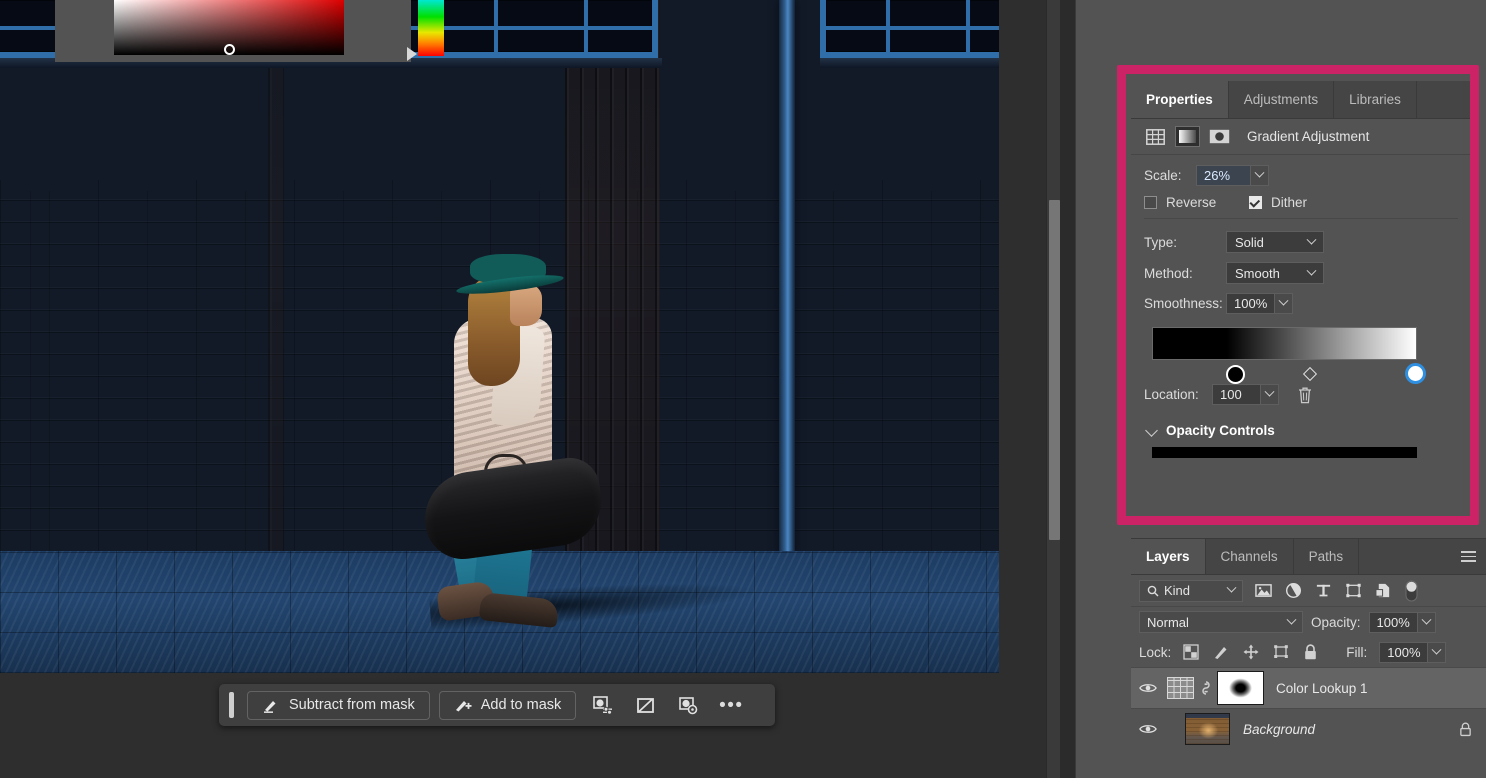  I want to click on layer-filter-row: Kind, so click(1308, 591).